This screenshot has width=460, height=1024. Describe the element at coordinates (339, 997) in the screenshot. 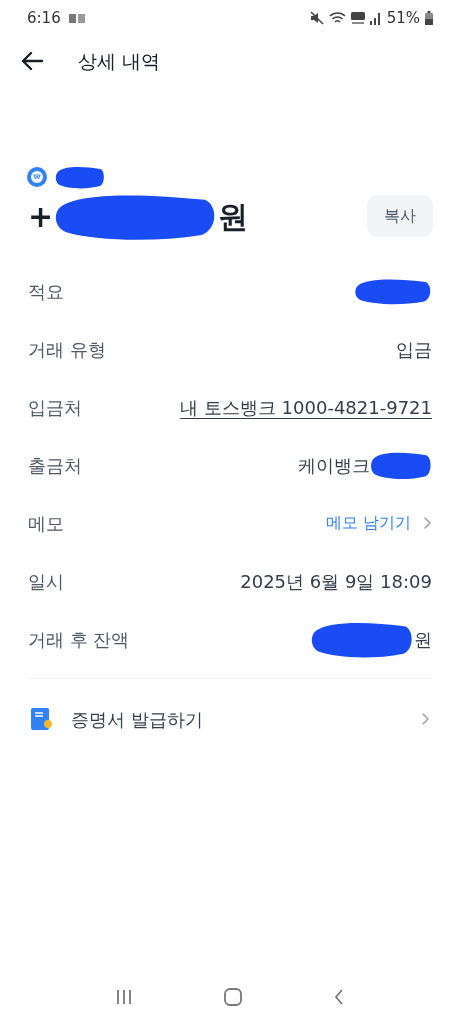

I see `back-nav-icon` at that location.